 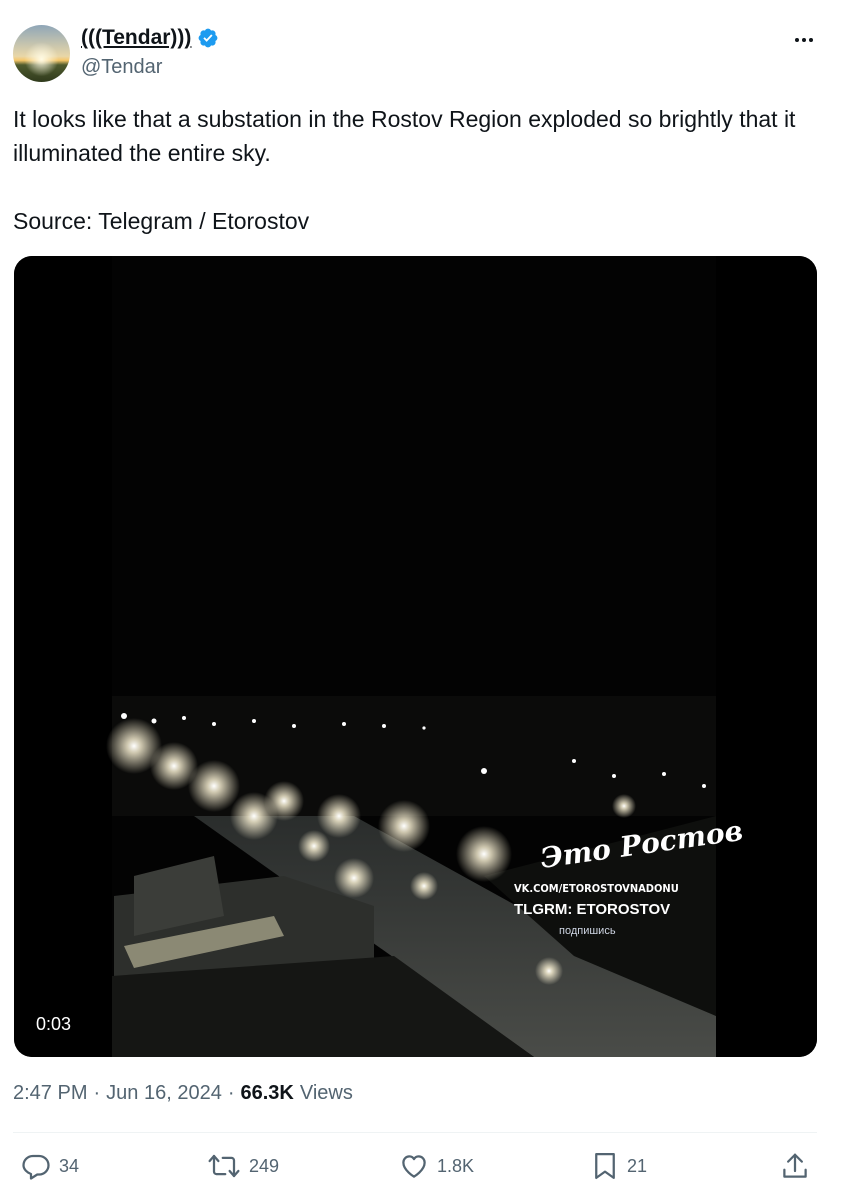 I want to click on author-display-name: (((Tendar))), so click(x=150, y=38).